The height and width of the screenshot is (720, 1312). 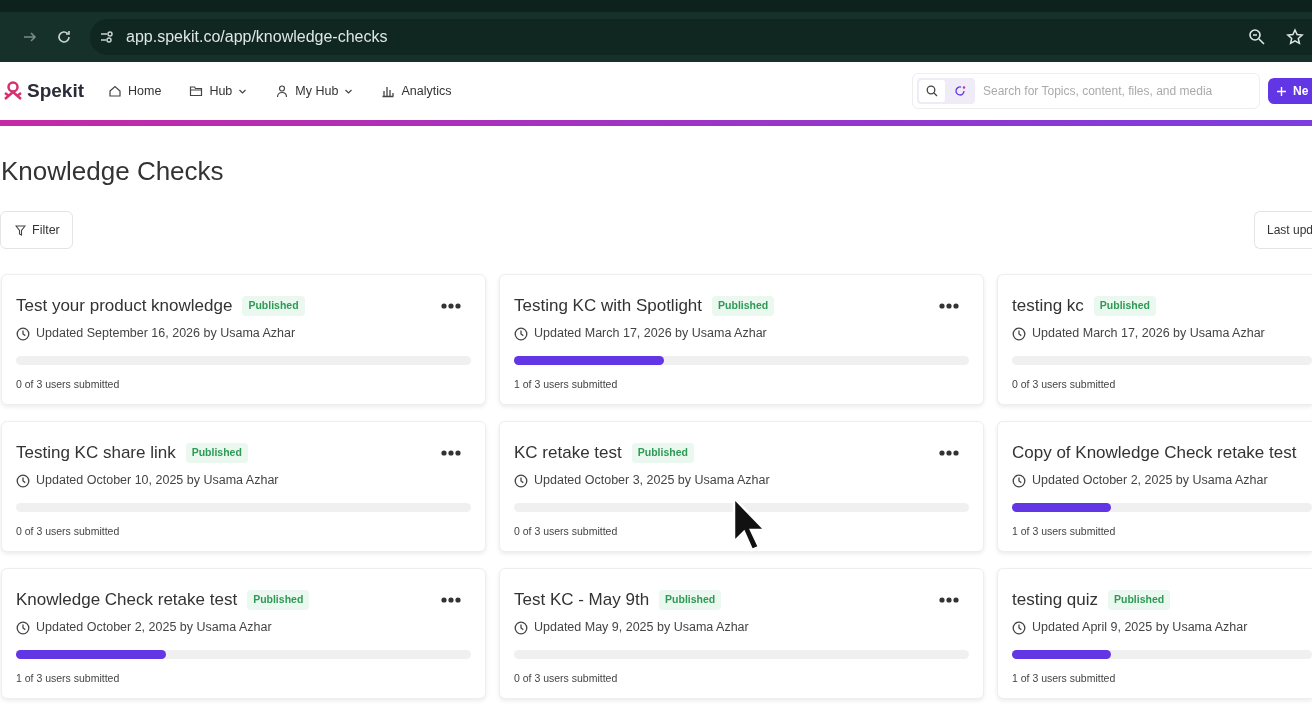 I want to click on nav-item: Home, so click(x=135, y=91).